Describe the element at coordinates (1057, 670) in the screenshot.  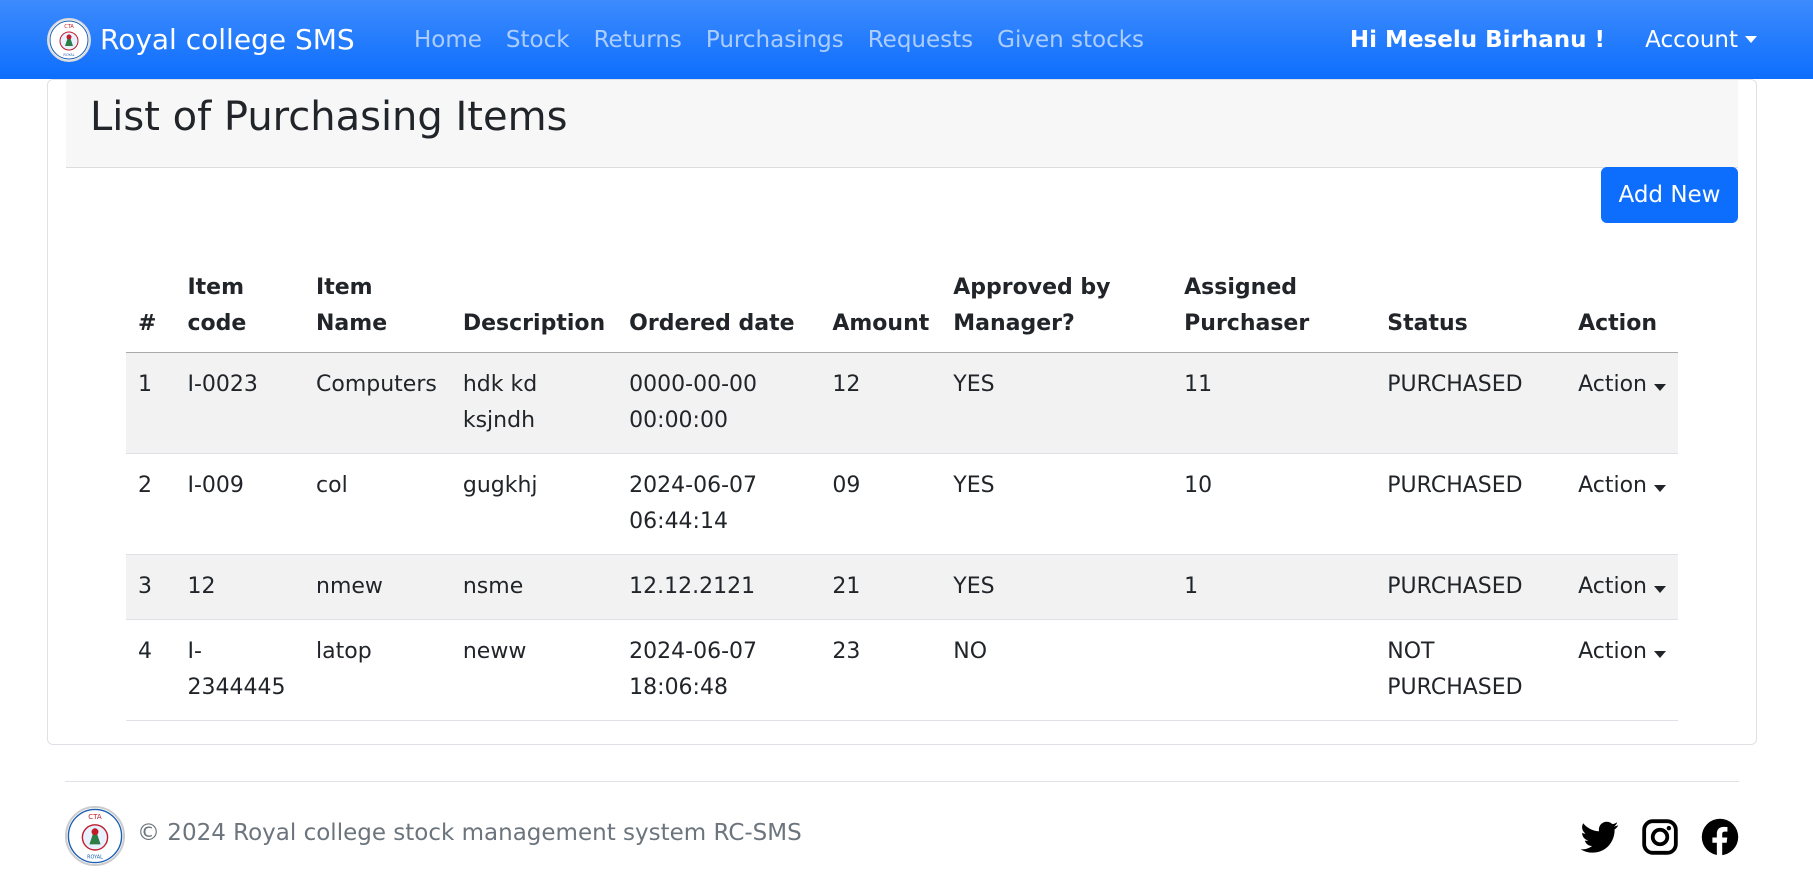
I see `cell-approved: NO` at that location.